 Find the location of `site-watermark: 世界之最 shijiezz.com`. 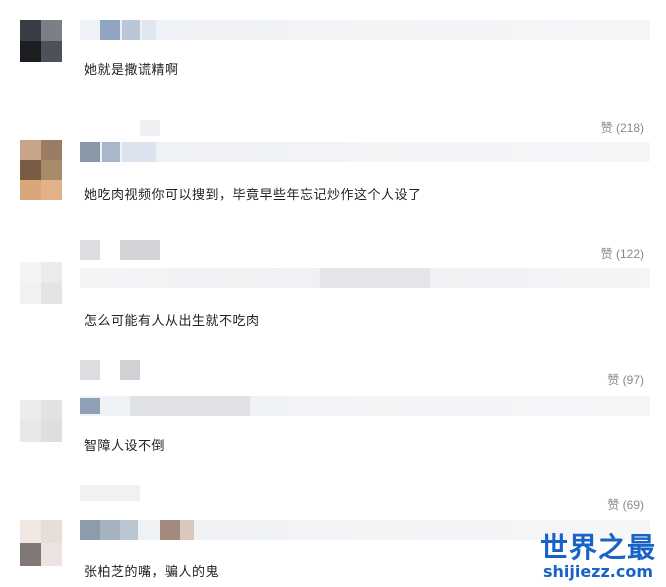

site-watermark: 世界之最 shijiezz.com is located at coordinates (598, 557).